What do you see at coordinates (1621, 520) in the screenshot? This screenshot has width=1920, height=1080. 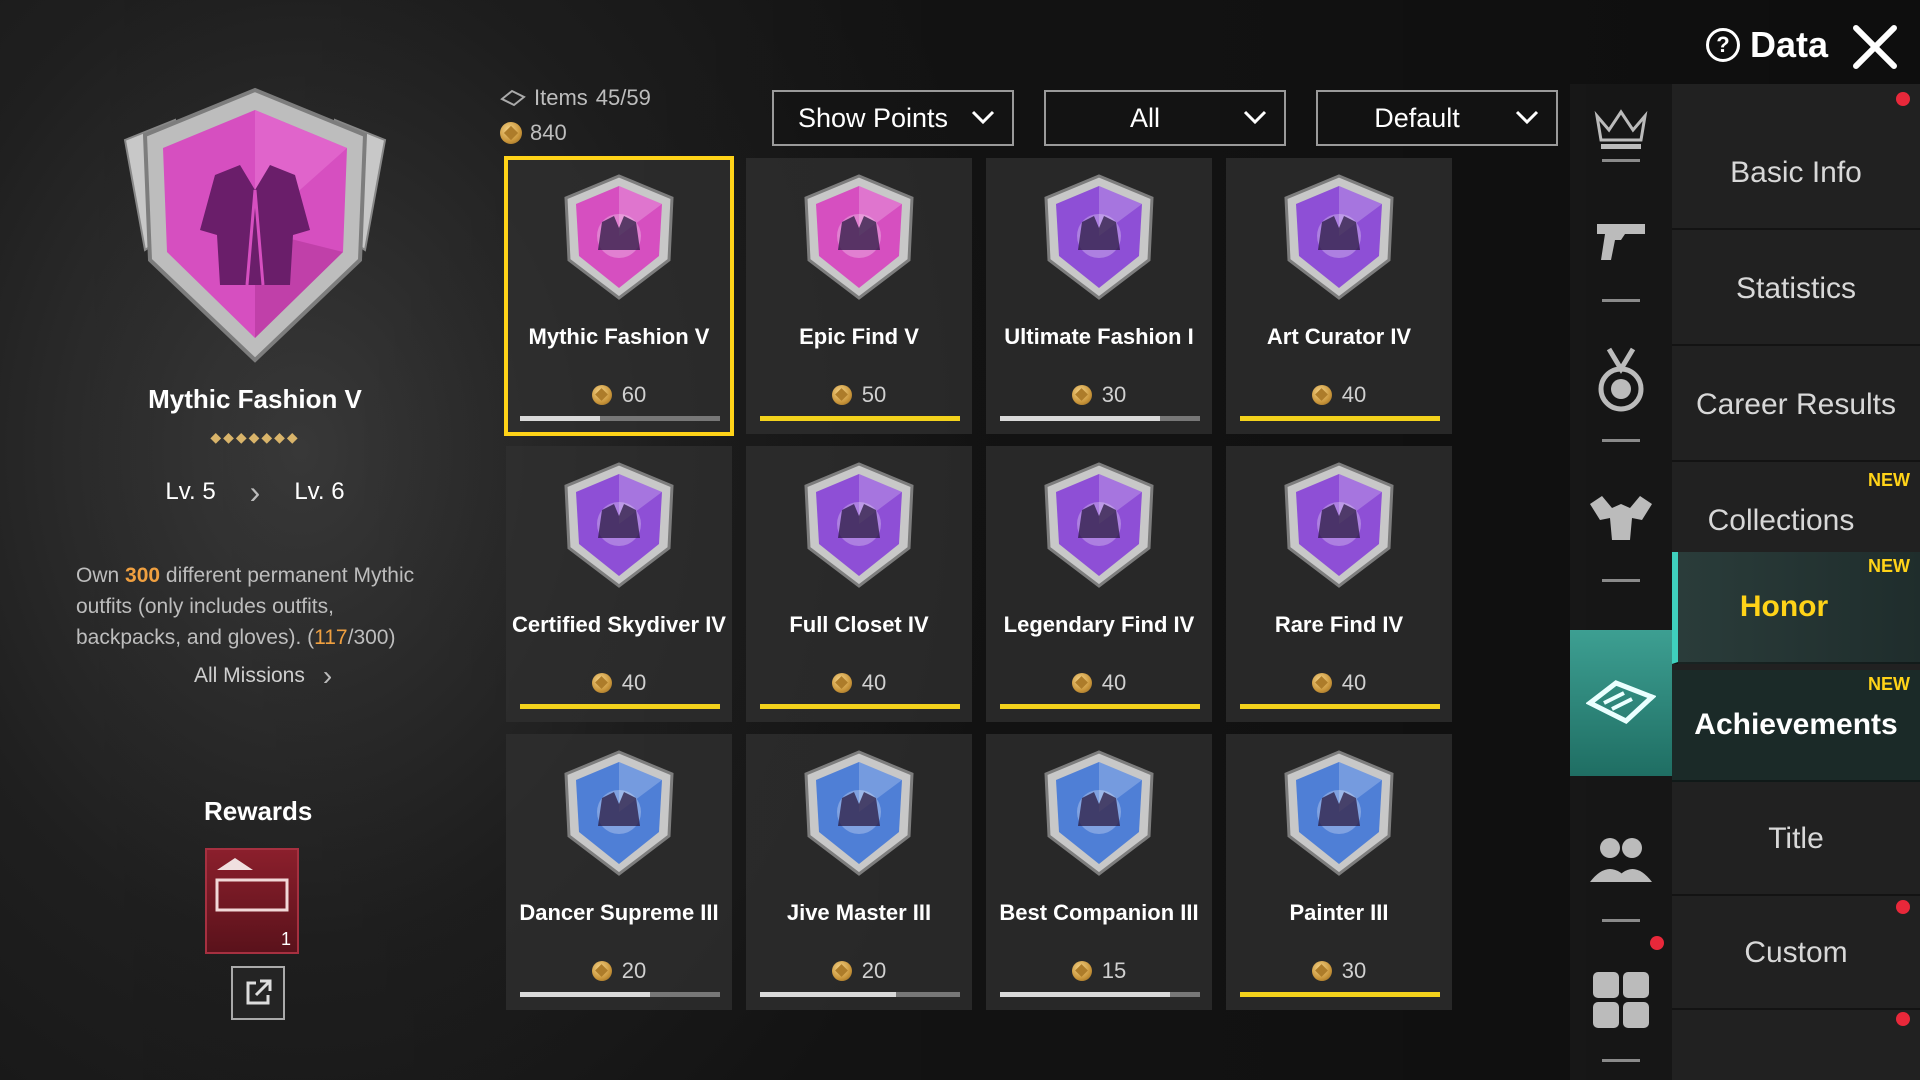 I see `fitness-tab` at bounding box center [1621, 520].